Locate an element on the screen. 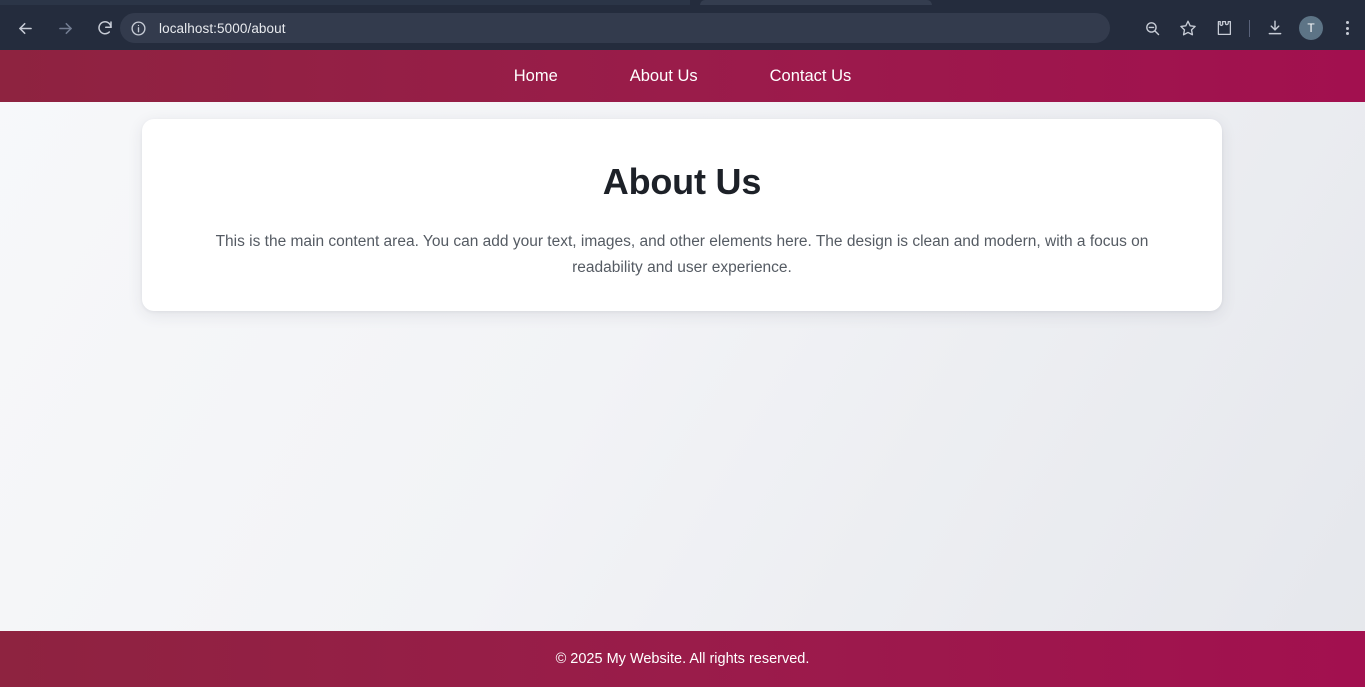 The width and height of the screenshot is (1365, 687). downloads-icon is located at coordinates (1275, 28).